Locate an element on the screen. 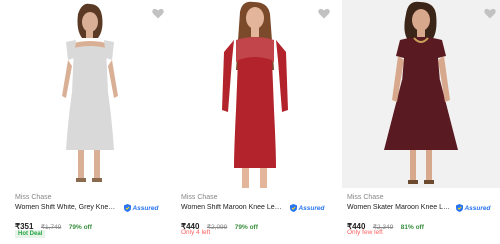  dress-photo-maroon-shift-icon is located at coordinates (255, 94).